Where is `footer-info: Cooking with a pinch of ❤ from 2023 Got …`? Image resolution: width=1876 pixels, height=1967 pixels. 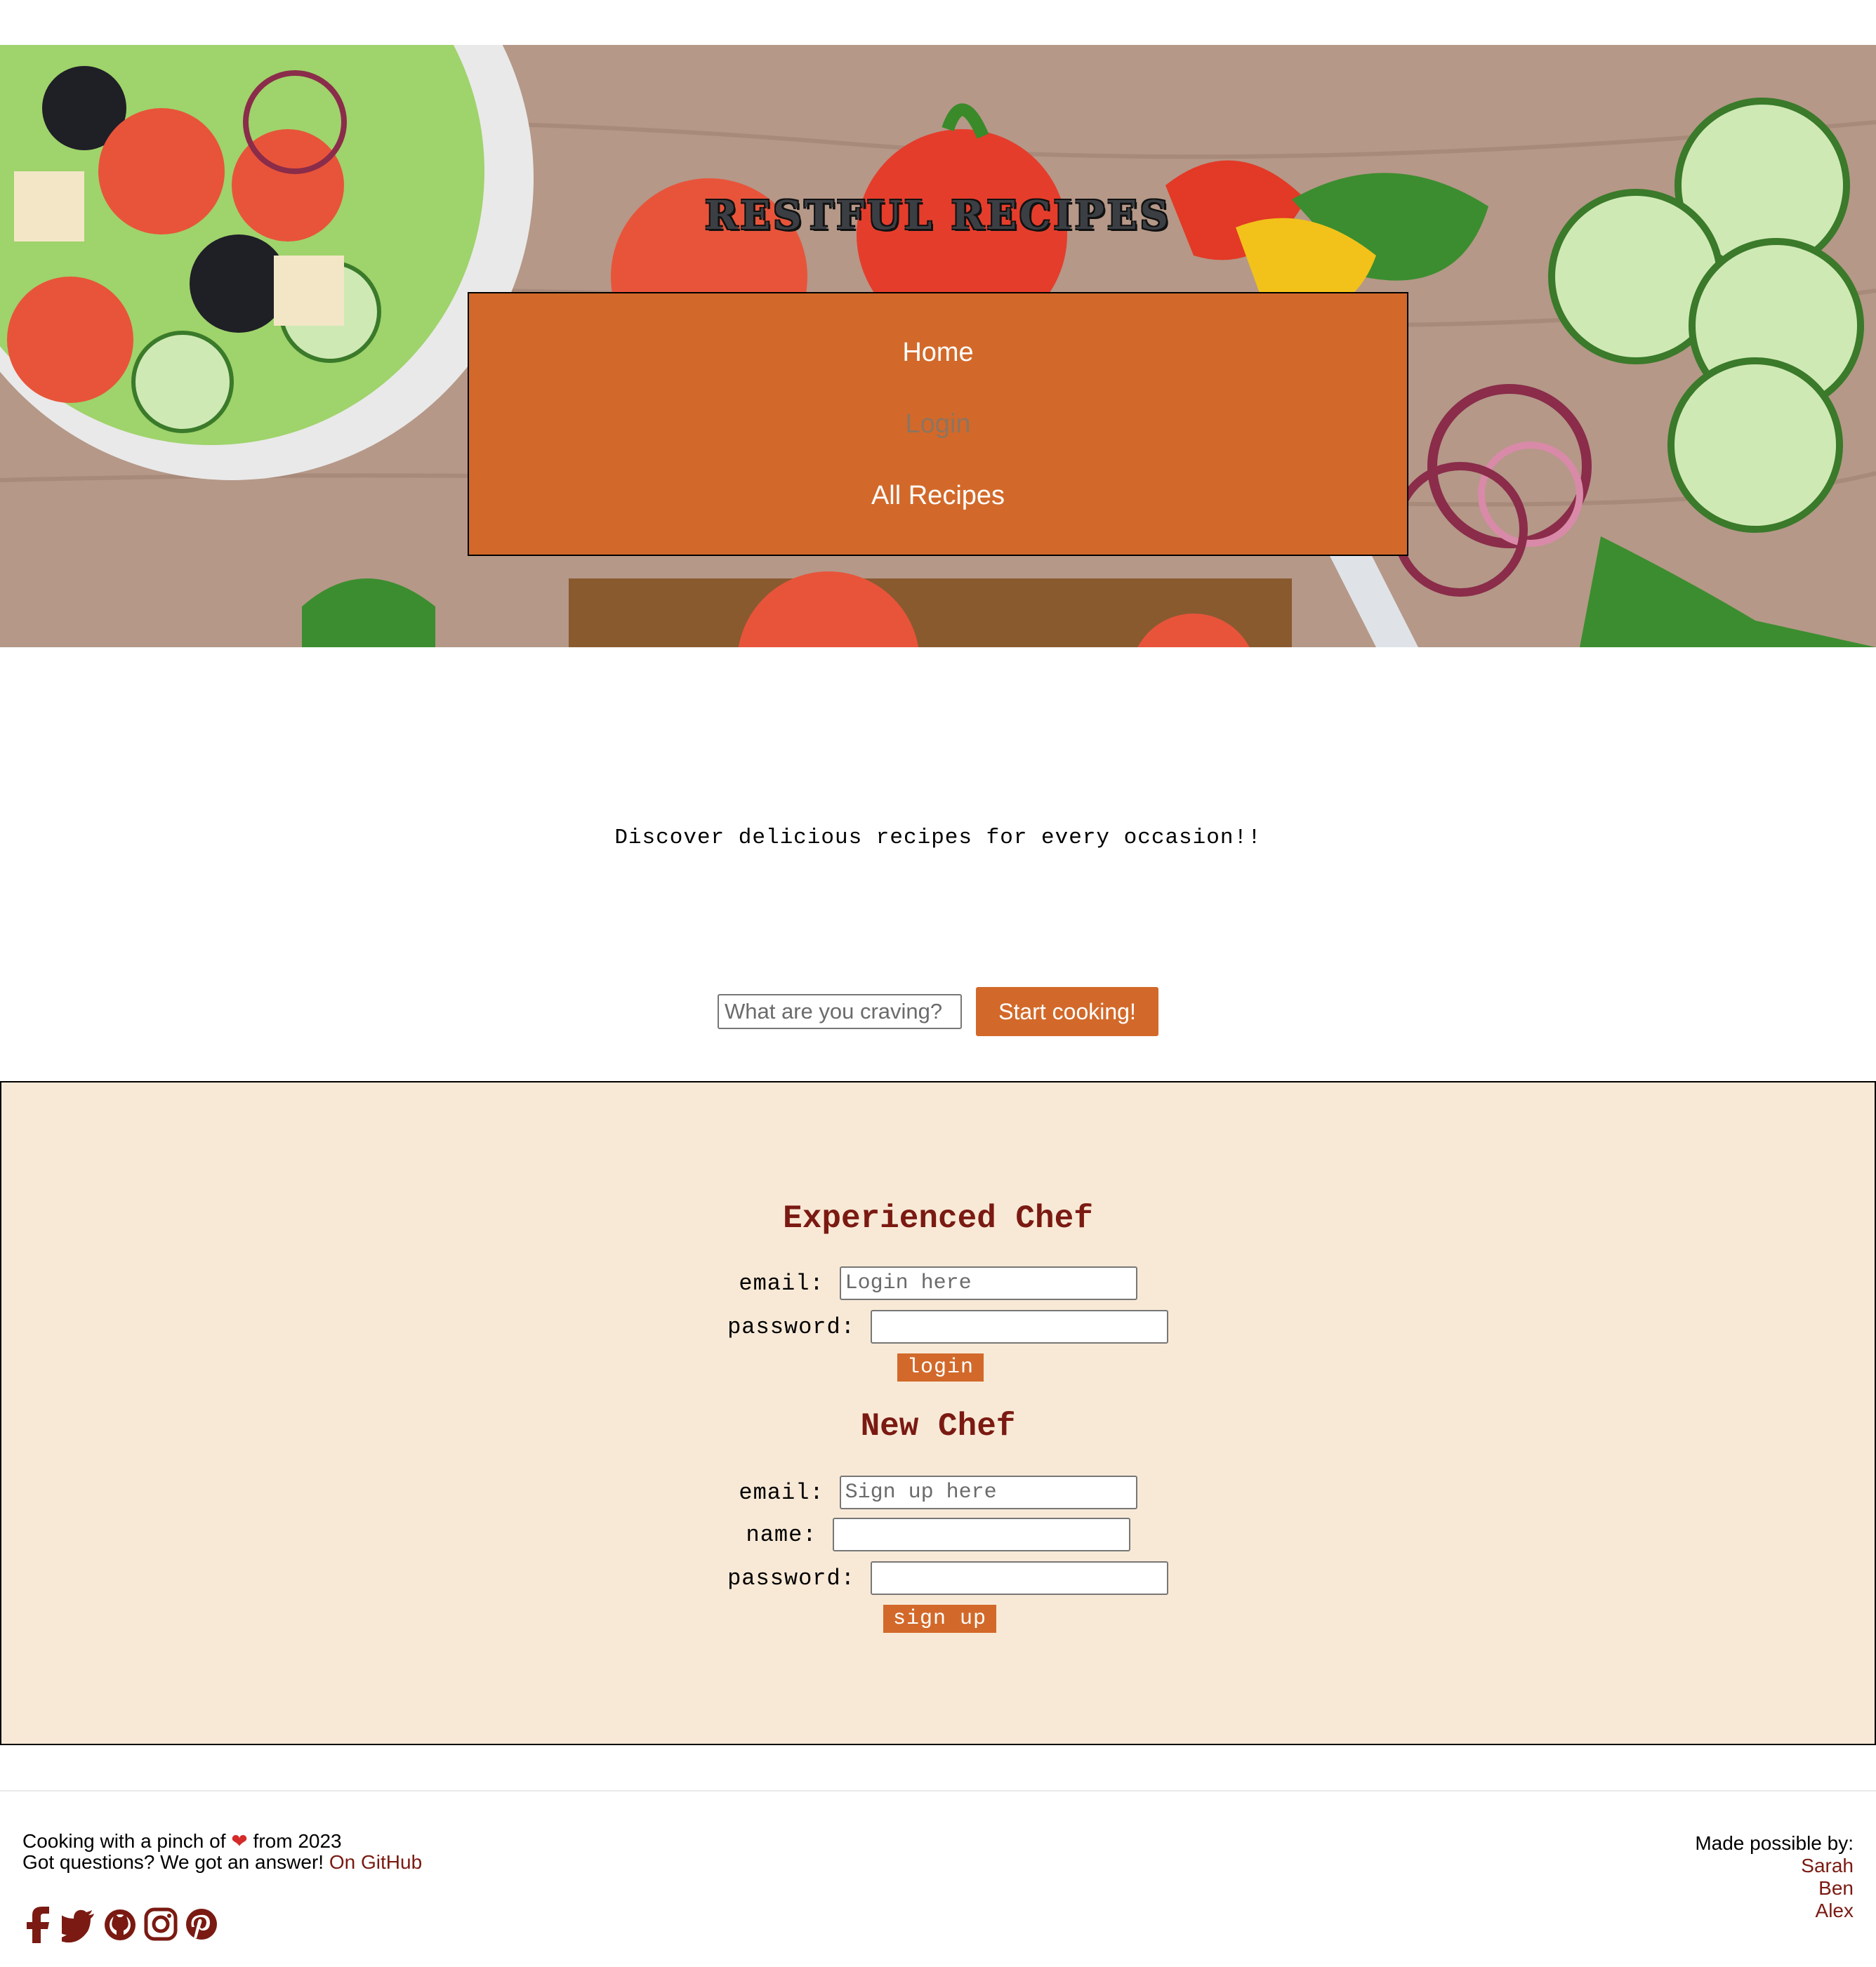
footer-info: Cooking with a pinch of ❤ from 2023 Got … is located at coordinates (222, 1852).